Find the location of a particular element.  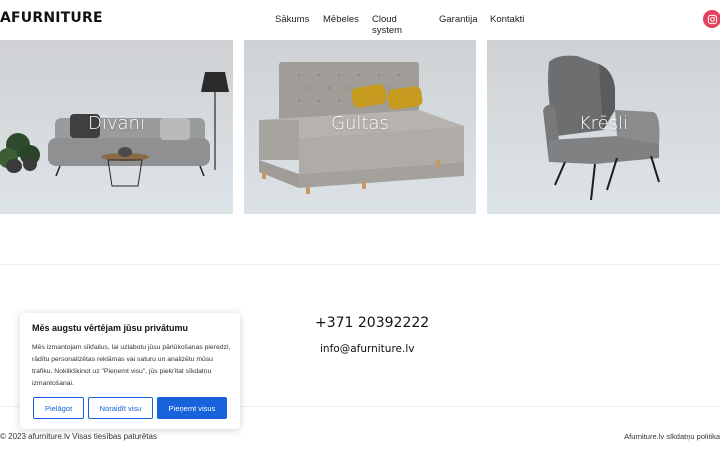

category-tile-beds: Gultas is located at coordinates (360, 127).